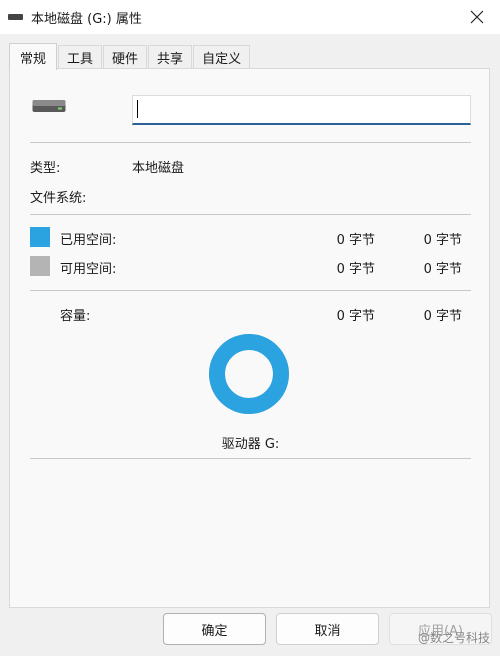 The image size is (500, 656). What do you see at coordinates (453, 638) in the screenshot?
I see `watermark: @数之号科技` at bounding box center [453, 638].